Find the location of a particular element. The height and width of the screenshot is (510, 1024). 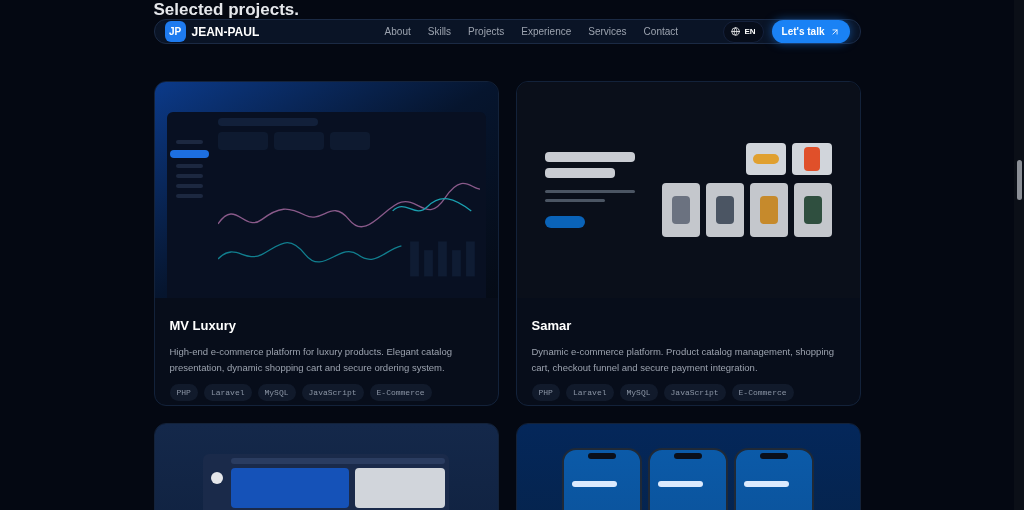

project-title: Samar is located at coordinates (552, 326).